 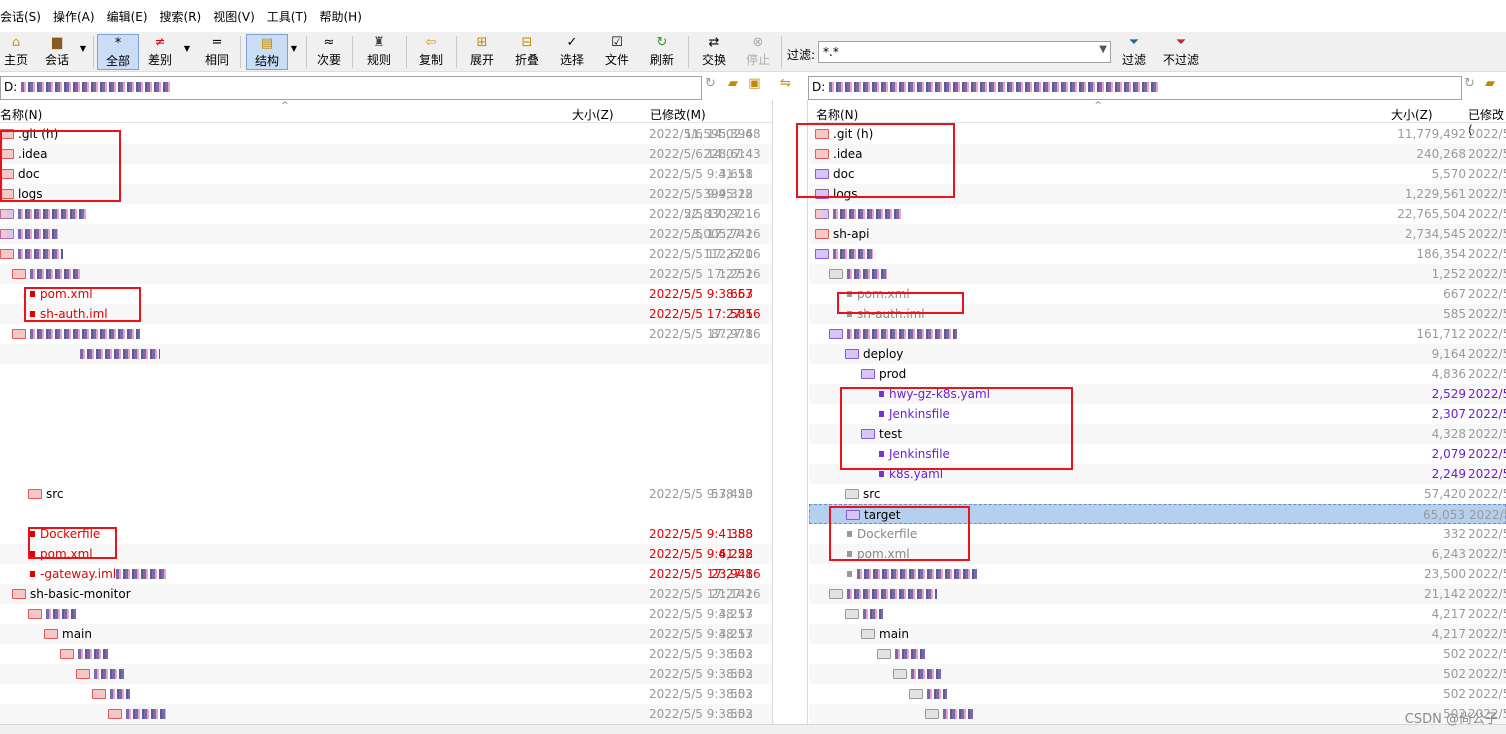 What do you see at coordinates (872, 494) in the screenshot?
I see `file-name-text: src` at bounding box center [872, 494].